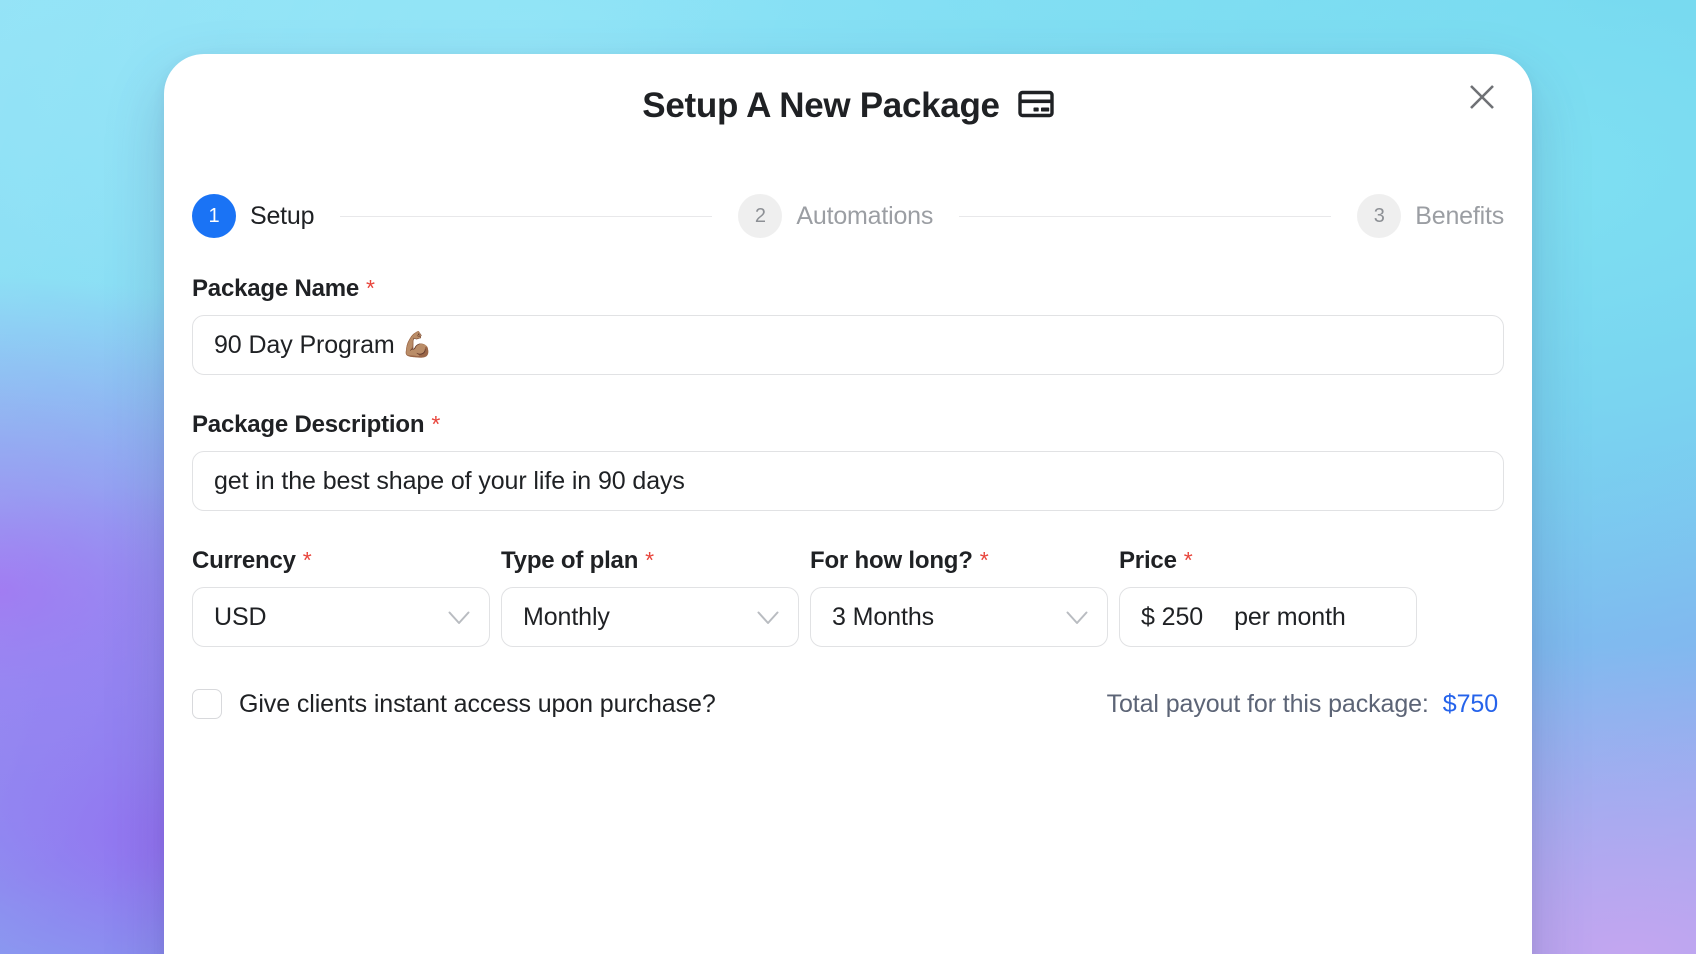 Image resolution: width=1696 pixels, height=954 pixels. I want to click on package-name-field-group: Package Name * 90 Day Program 💪🏽, so click(848, 325).